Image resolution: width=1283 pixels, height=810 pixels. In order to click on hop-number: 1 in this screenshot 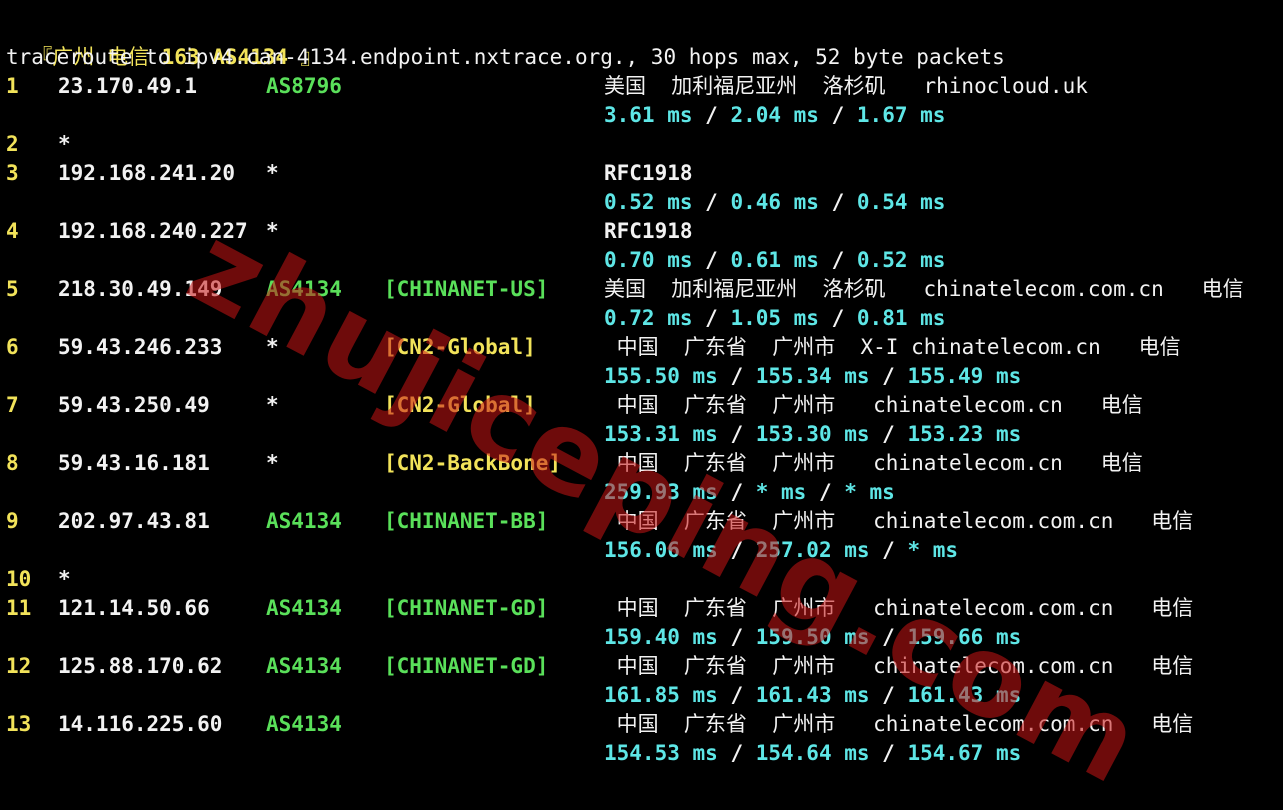, I will do `click(12, 86)`.